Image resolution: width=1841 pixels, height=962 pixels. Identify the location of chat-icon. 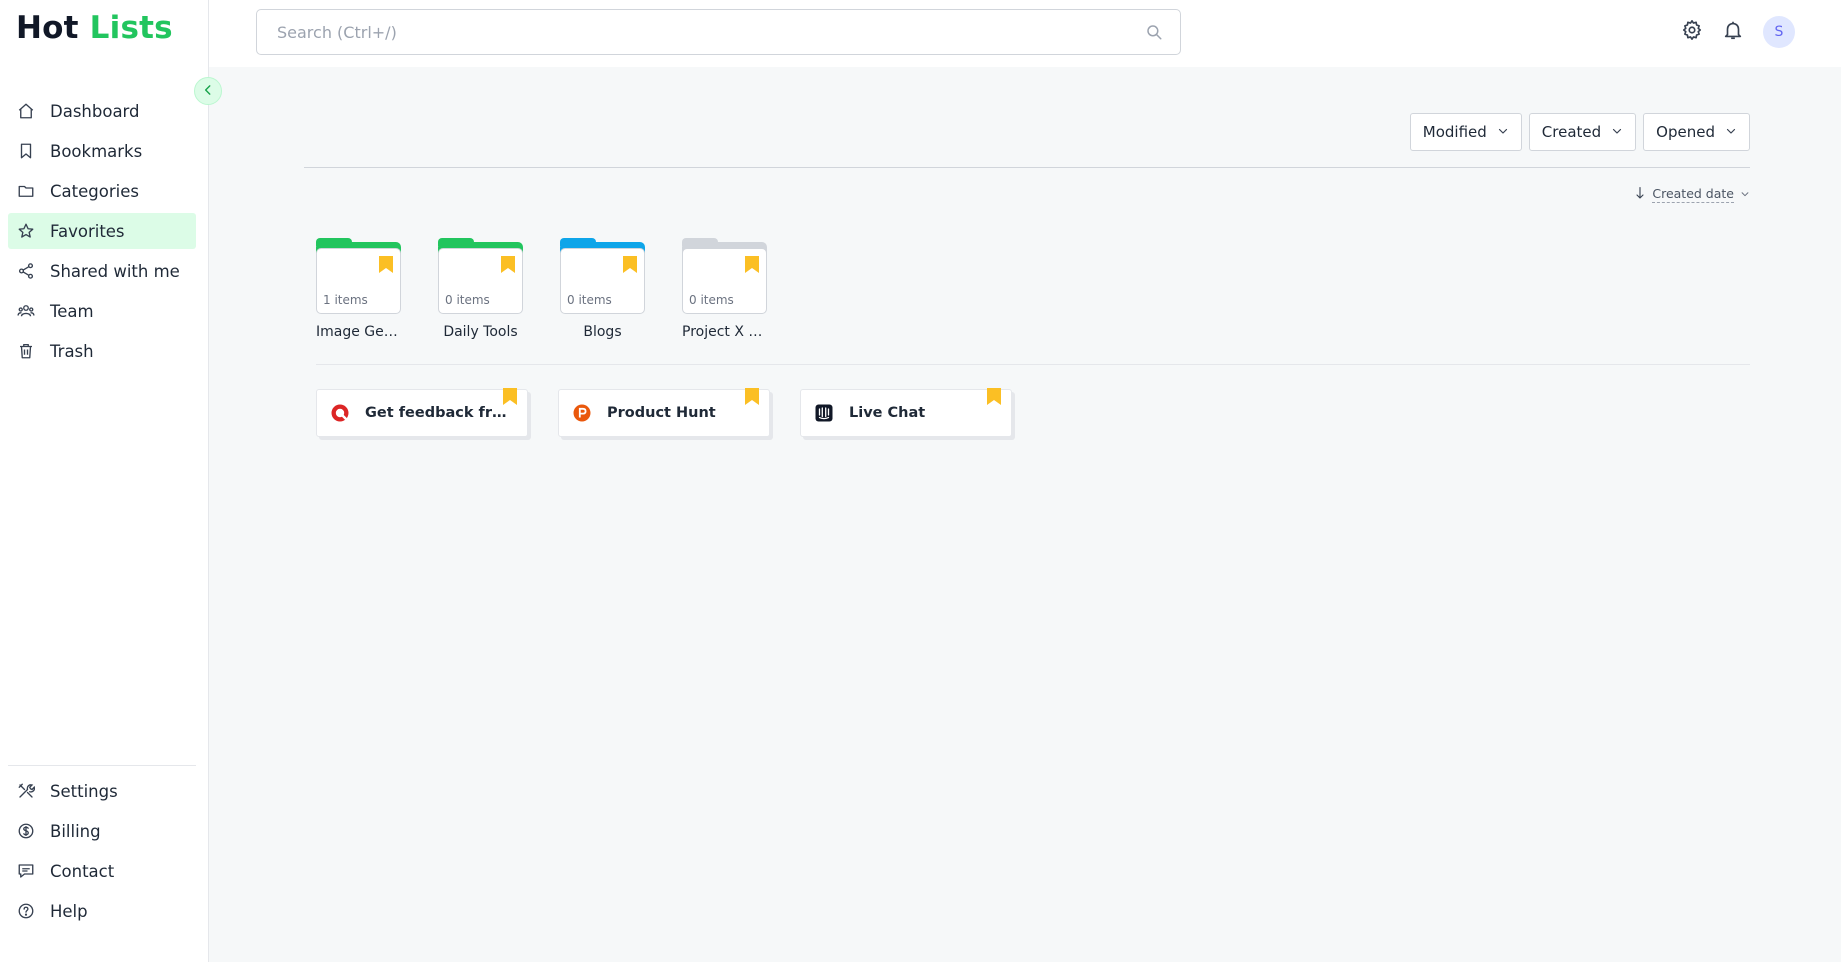
(26, 871).